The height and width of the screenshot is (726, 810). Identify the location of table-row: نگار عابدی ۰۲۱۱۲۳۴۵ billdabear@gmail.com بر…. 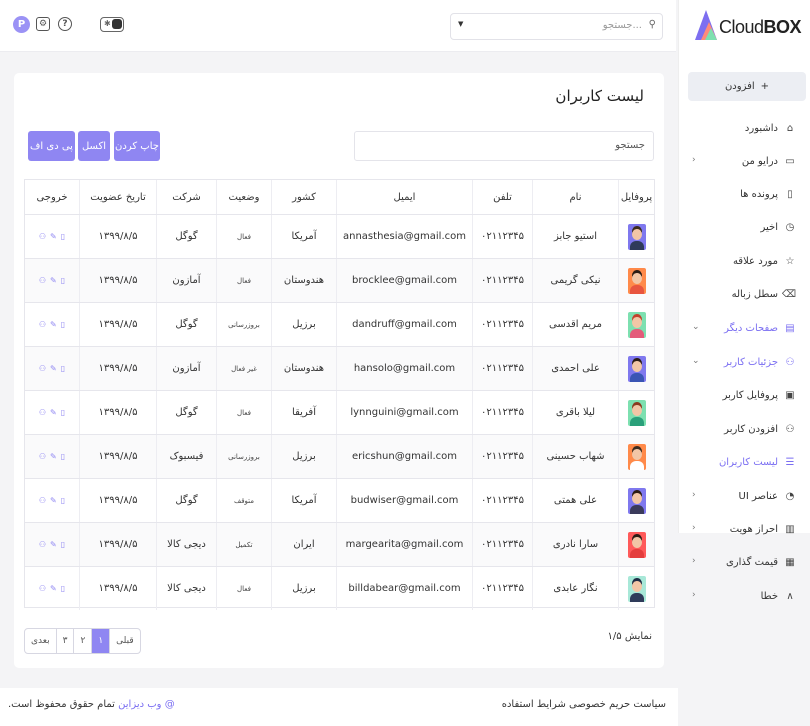
(339, 588).